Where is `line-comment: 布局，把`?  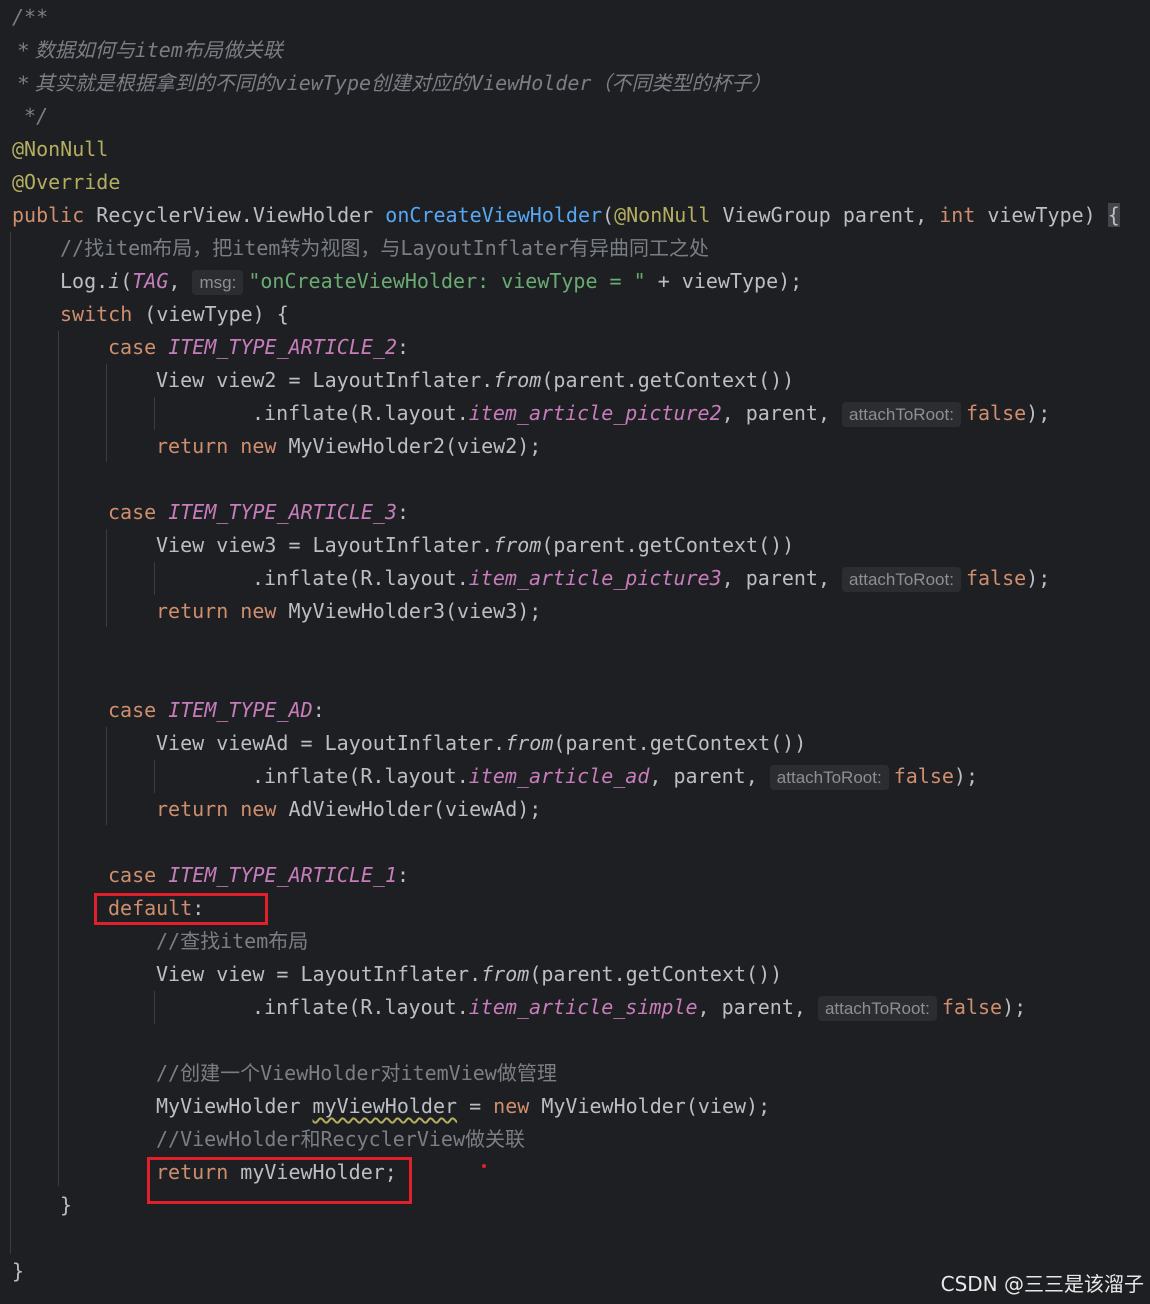
line-comment: 布局，把 is located at coordinates (192, 248).